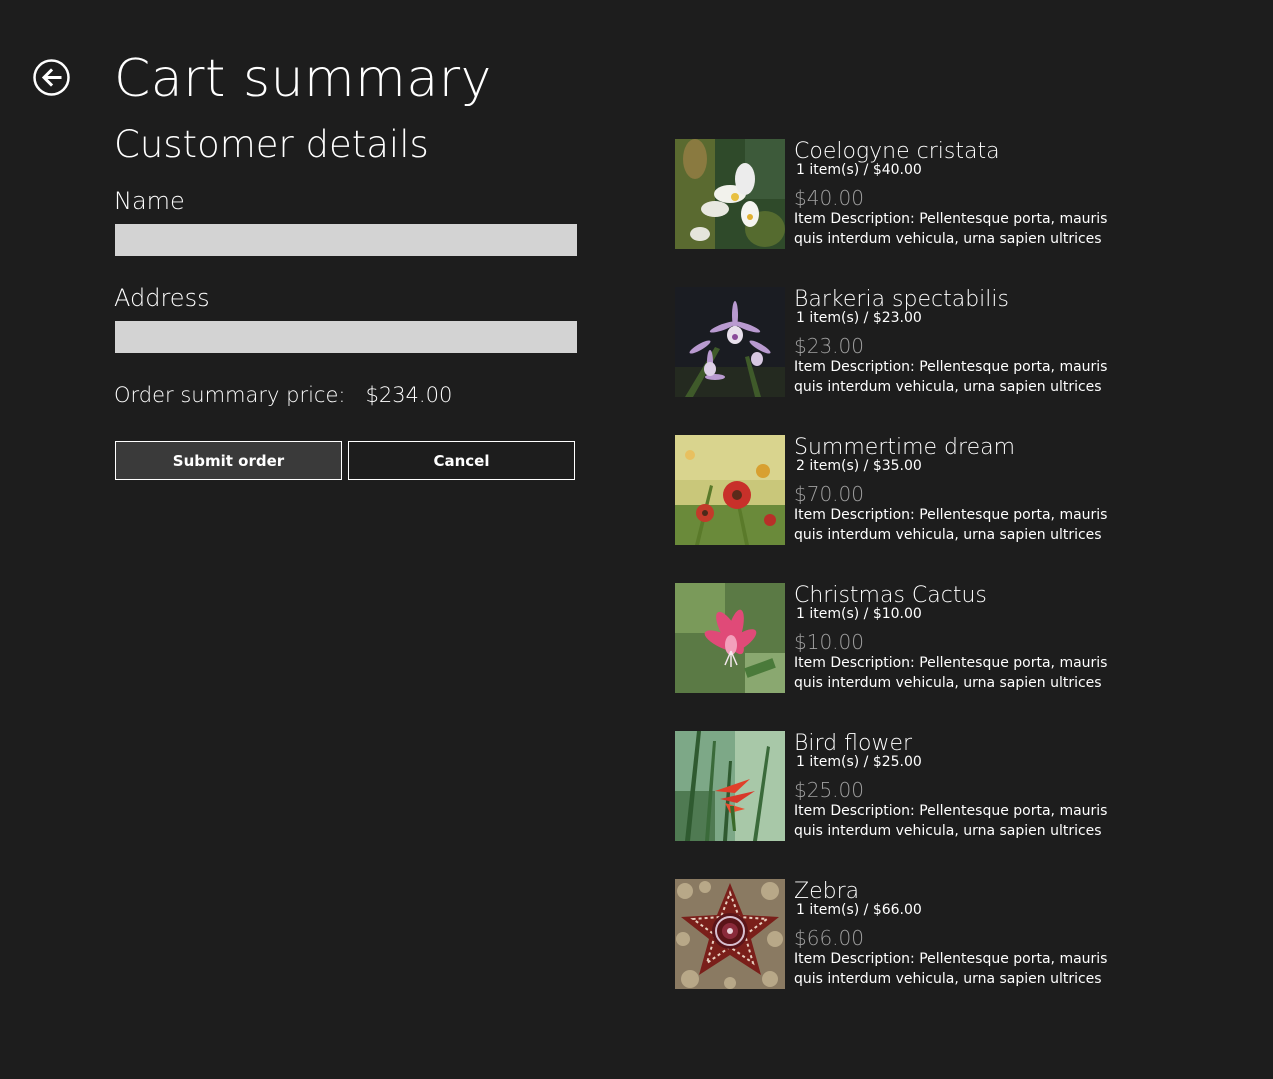 Image resolution: width=1273 pixels, height=1079 pixels. I want to click on item-quantity: 1 item(s) / $23.00, so click(859, 318).